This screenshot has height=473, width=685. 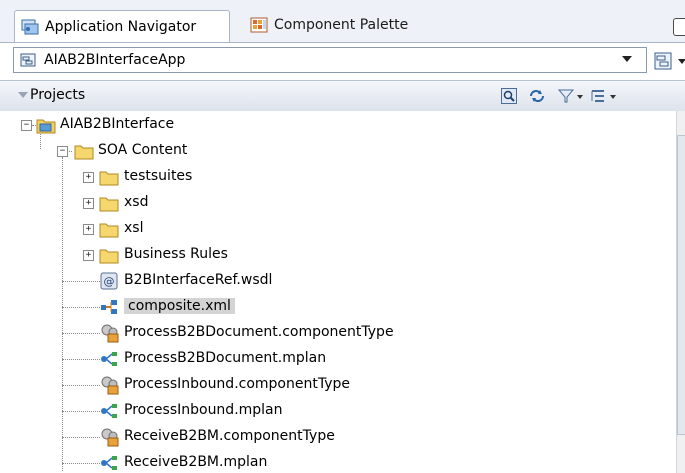 I want to click on tree-item-label: testsuites, so click(x=158, y=176).